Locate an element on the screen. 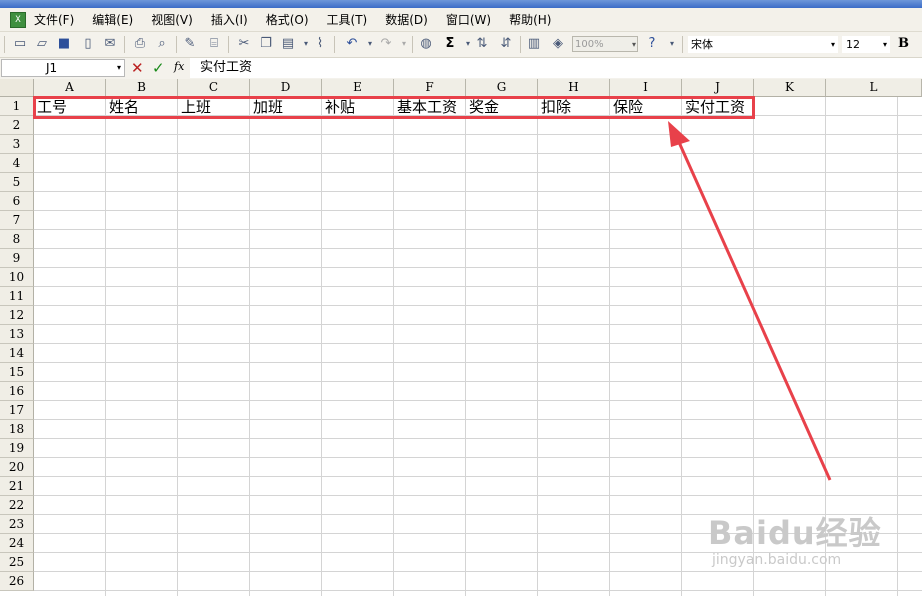 This screenshot has width=922, height=596. watermark-logo: Baidu经验 is located at coordinates (795, 533).